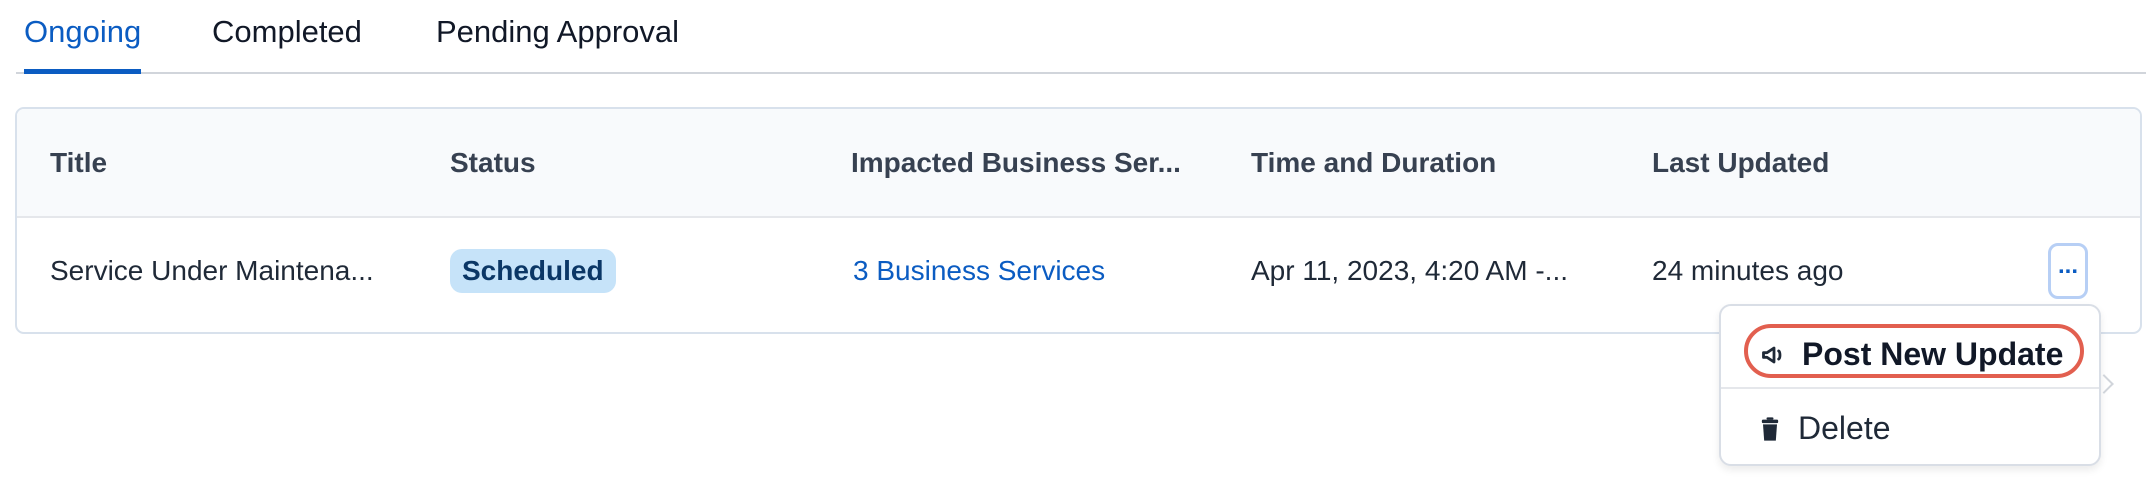 The height and width of the screenshot is (486, 2154). What do you see at coordinates (1770, 429) in the screenshot?
I see `trash-icon` at bounding box center [1770, 429].